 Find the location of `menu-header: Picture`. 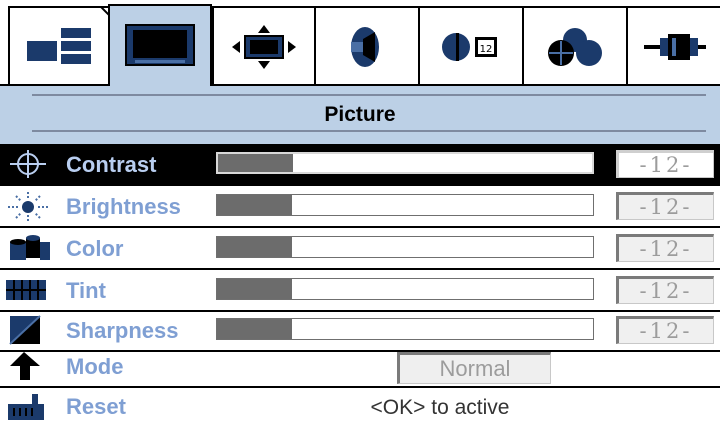

menu-header: Picture is located at coordinates (360, 115).